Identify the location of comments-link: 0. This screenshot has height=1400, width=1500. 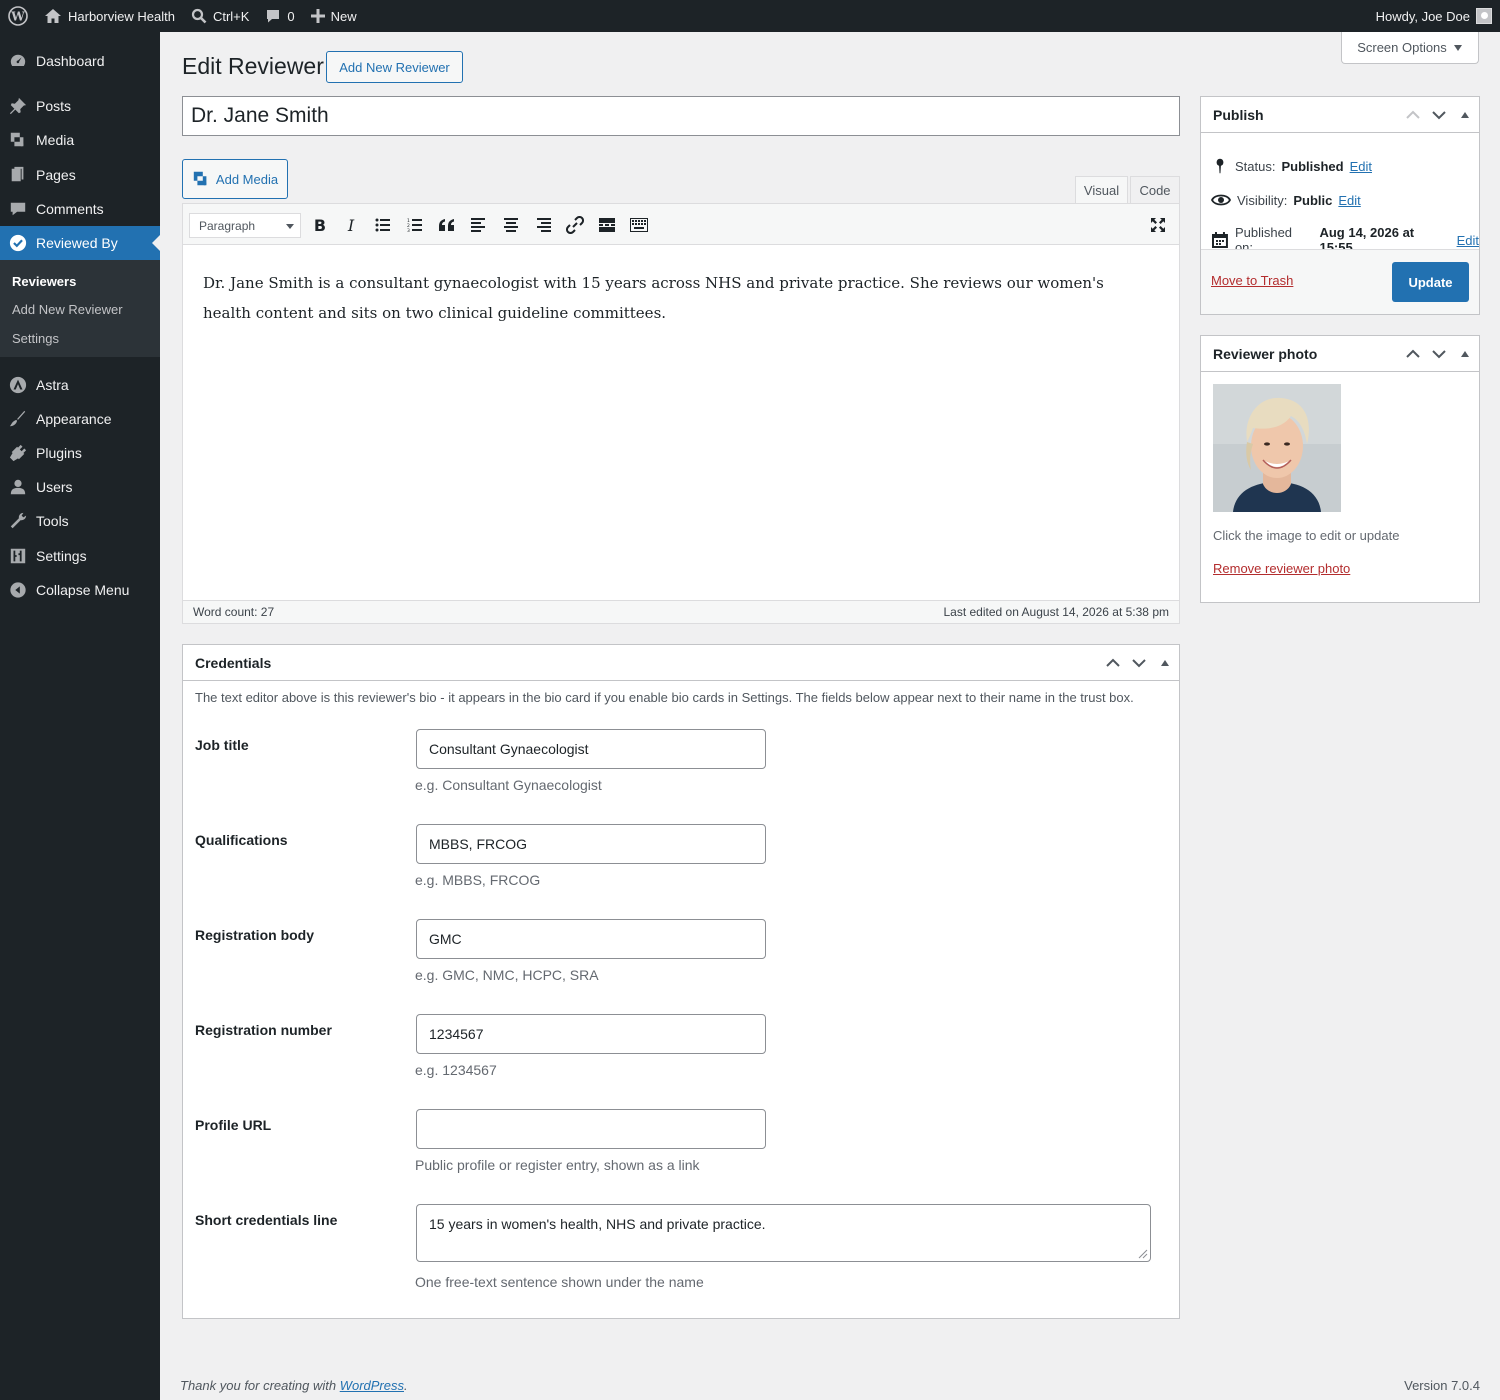
(279, 16).